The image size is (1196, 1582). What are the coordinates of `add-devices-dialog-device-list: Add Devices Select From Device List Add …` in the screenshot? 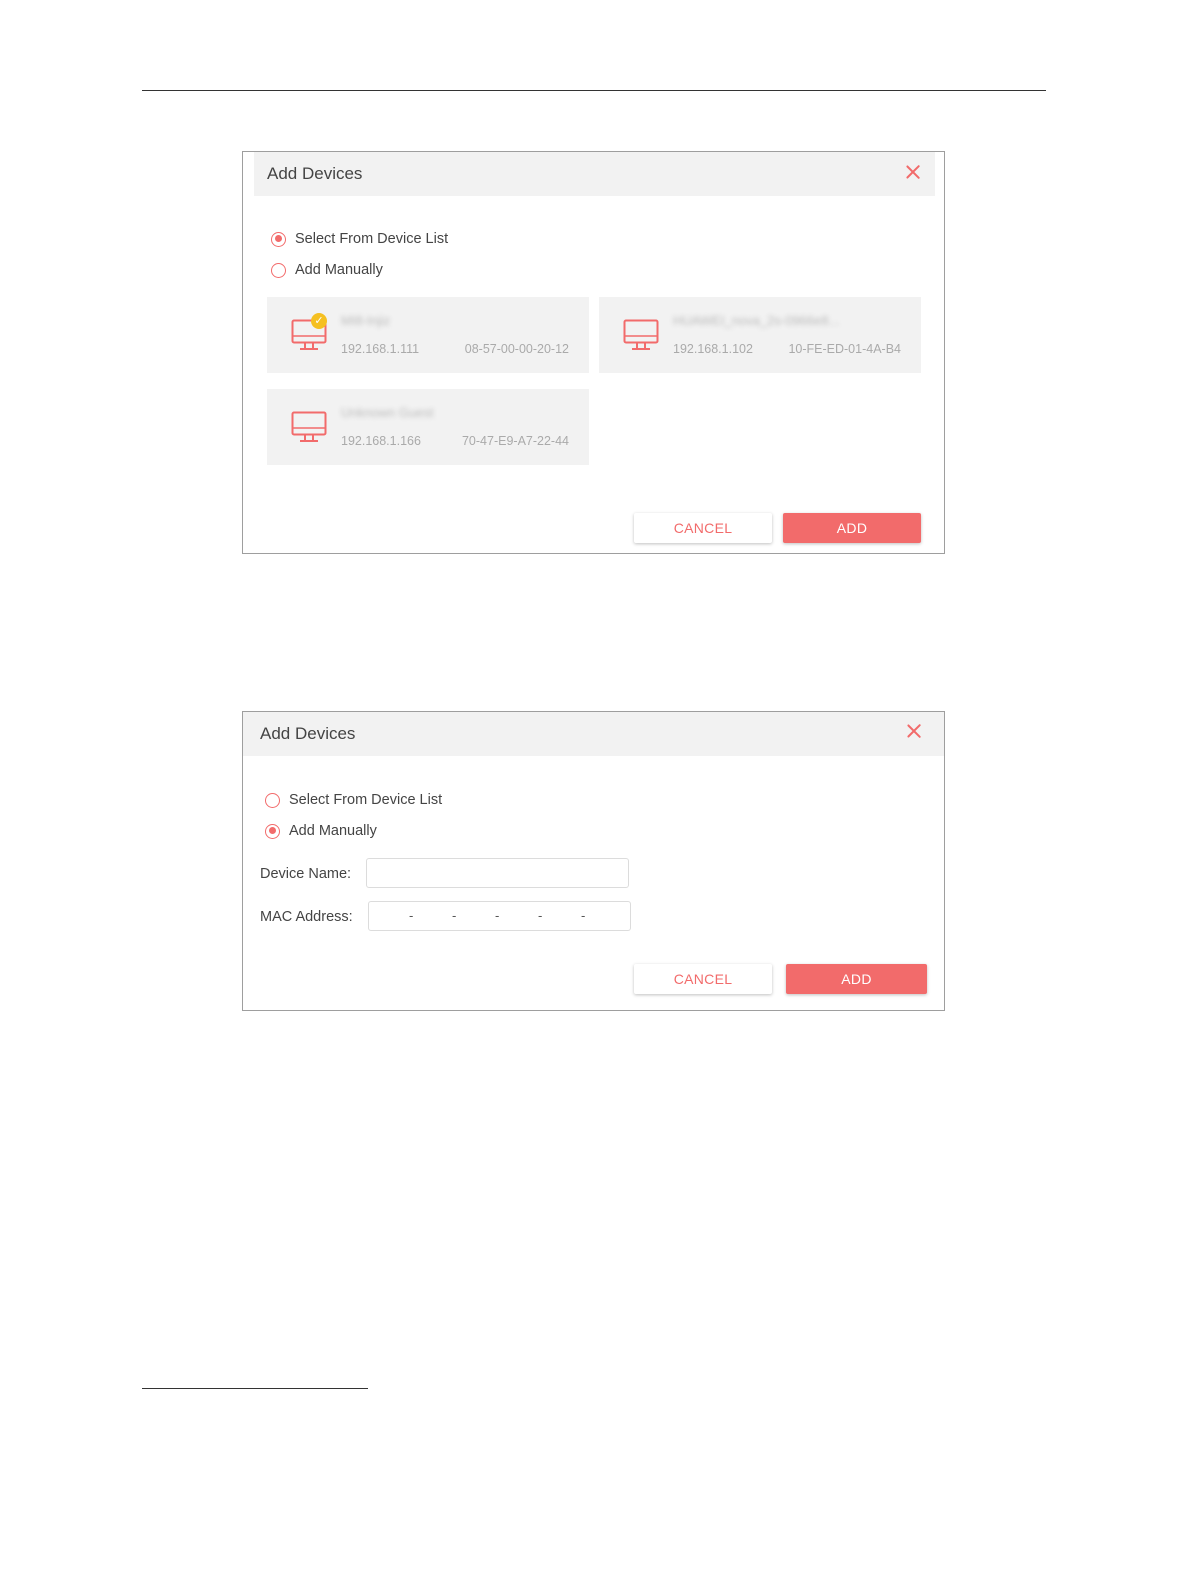 It's located at (593, 352).